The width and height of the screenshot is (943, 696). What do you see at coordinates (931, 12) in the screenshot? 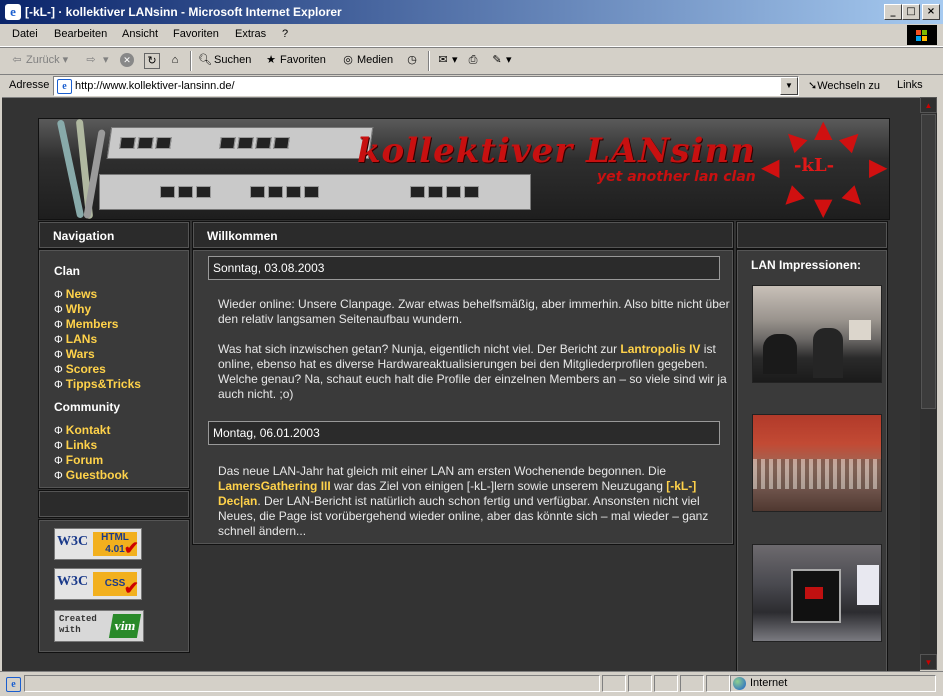
I see `close-button: ×` at bounding box center [931, 12].